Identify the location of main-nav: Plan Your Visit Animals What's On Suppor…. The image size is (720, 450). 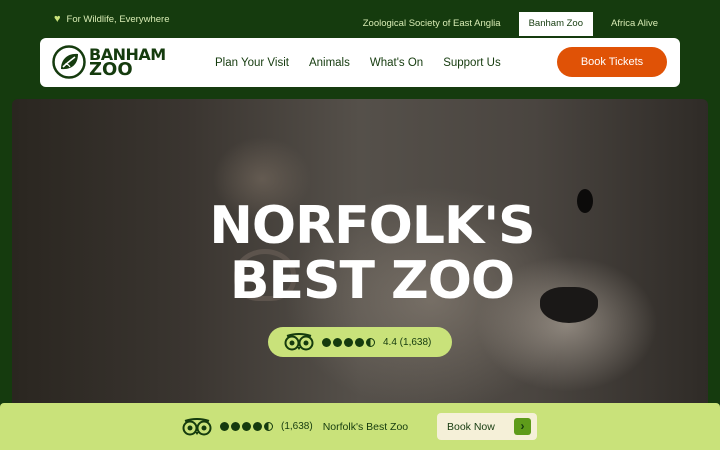
(358, 62).